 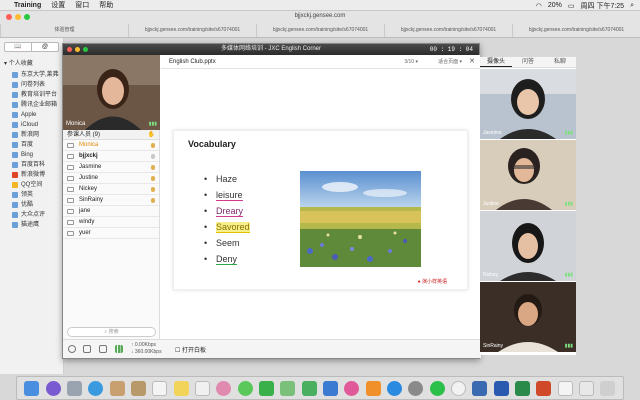 I want to click on bookmark-item: 优酷, so click(x=31, y=205).